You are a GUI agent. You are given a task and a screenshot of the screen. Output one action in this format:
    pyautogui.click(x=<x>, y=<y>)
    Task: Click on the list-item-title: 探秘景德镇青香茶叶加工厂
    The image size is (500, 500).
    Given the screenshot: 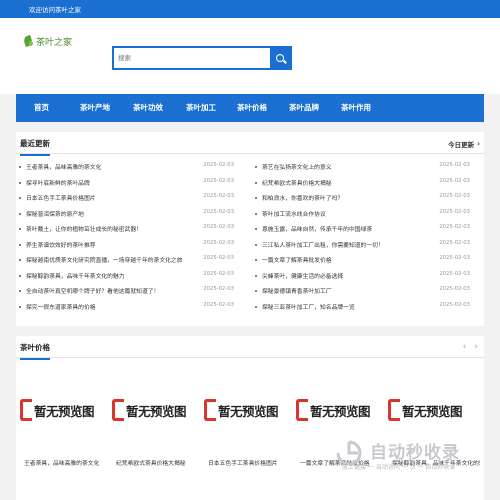 What is the action you would take?
    pyautogui.click(x=297, y=290)
    